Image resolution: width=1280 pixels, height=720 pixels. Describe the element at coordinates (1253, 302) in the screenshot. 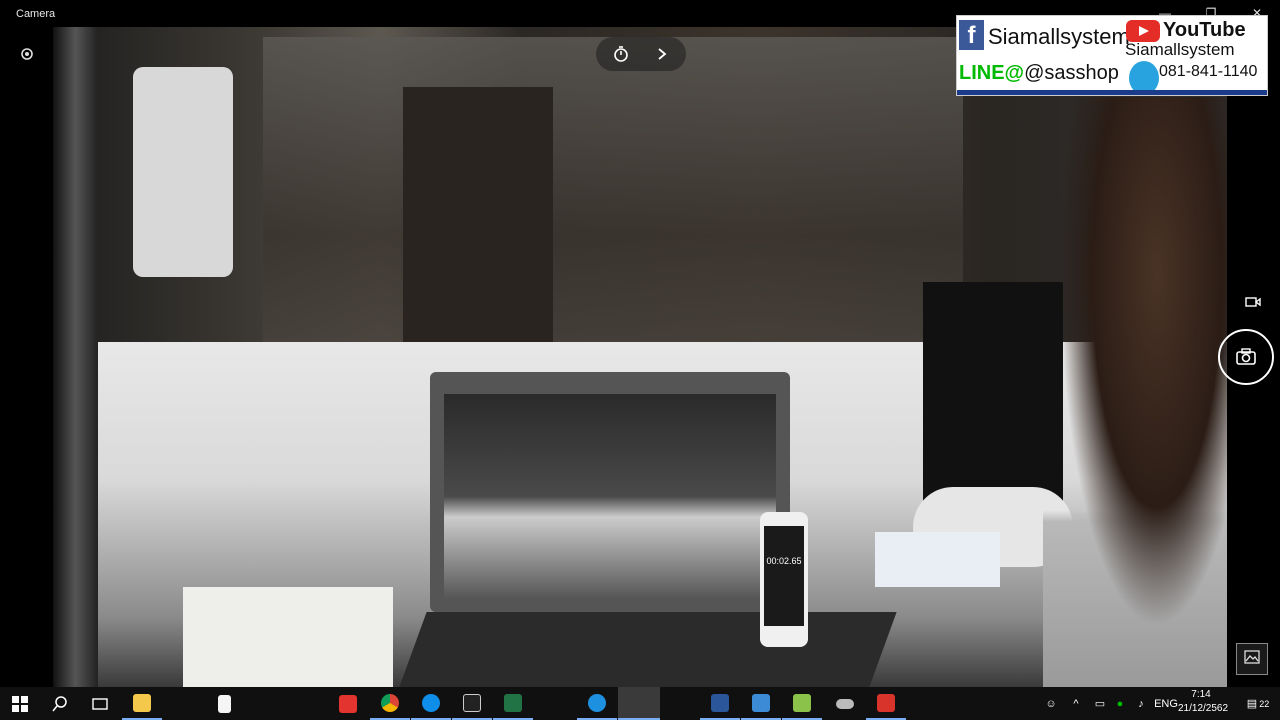

I see `video-icon` at that location.